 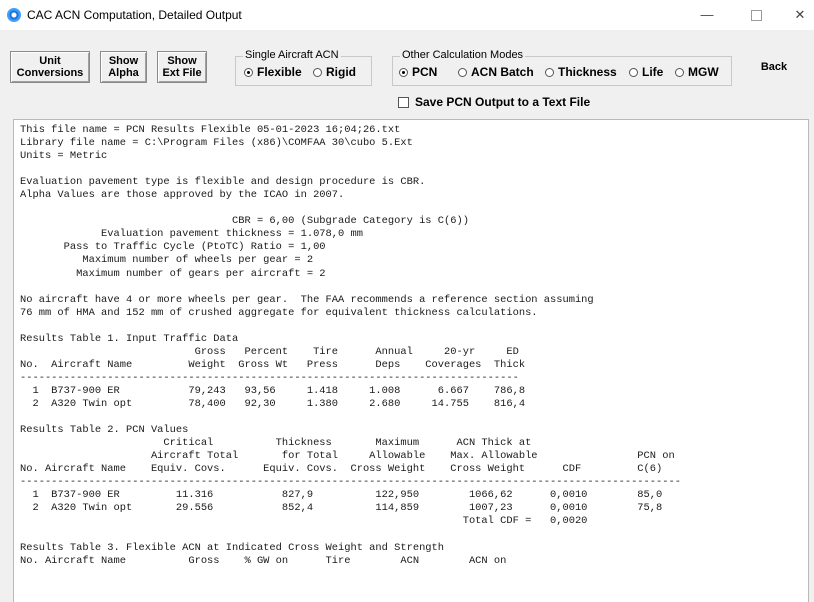 I want to click on pcn-radio: PCN, so click(x=418, y=72).